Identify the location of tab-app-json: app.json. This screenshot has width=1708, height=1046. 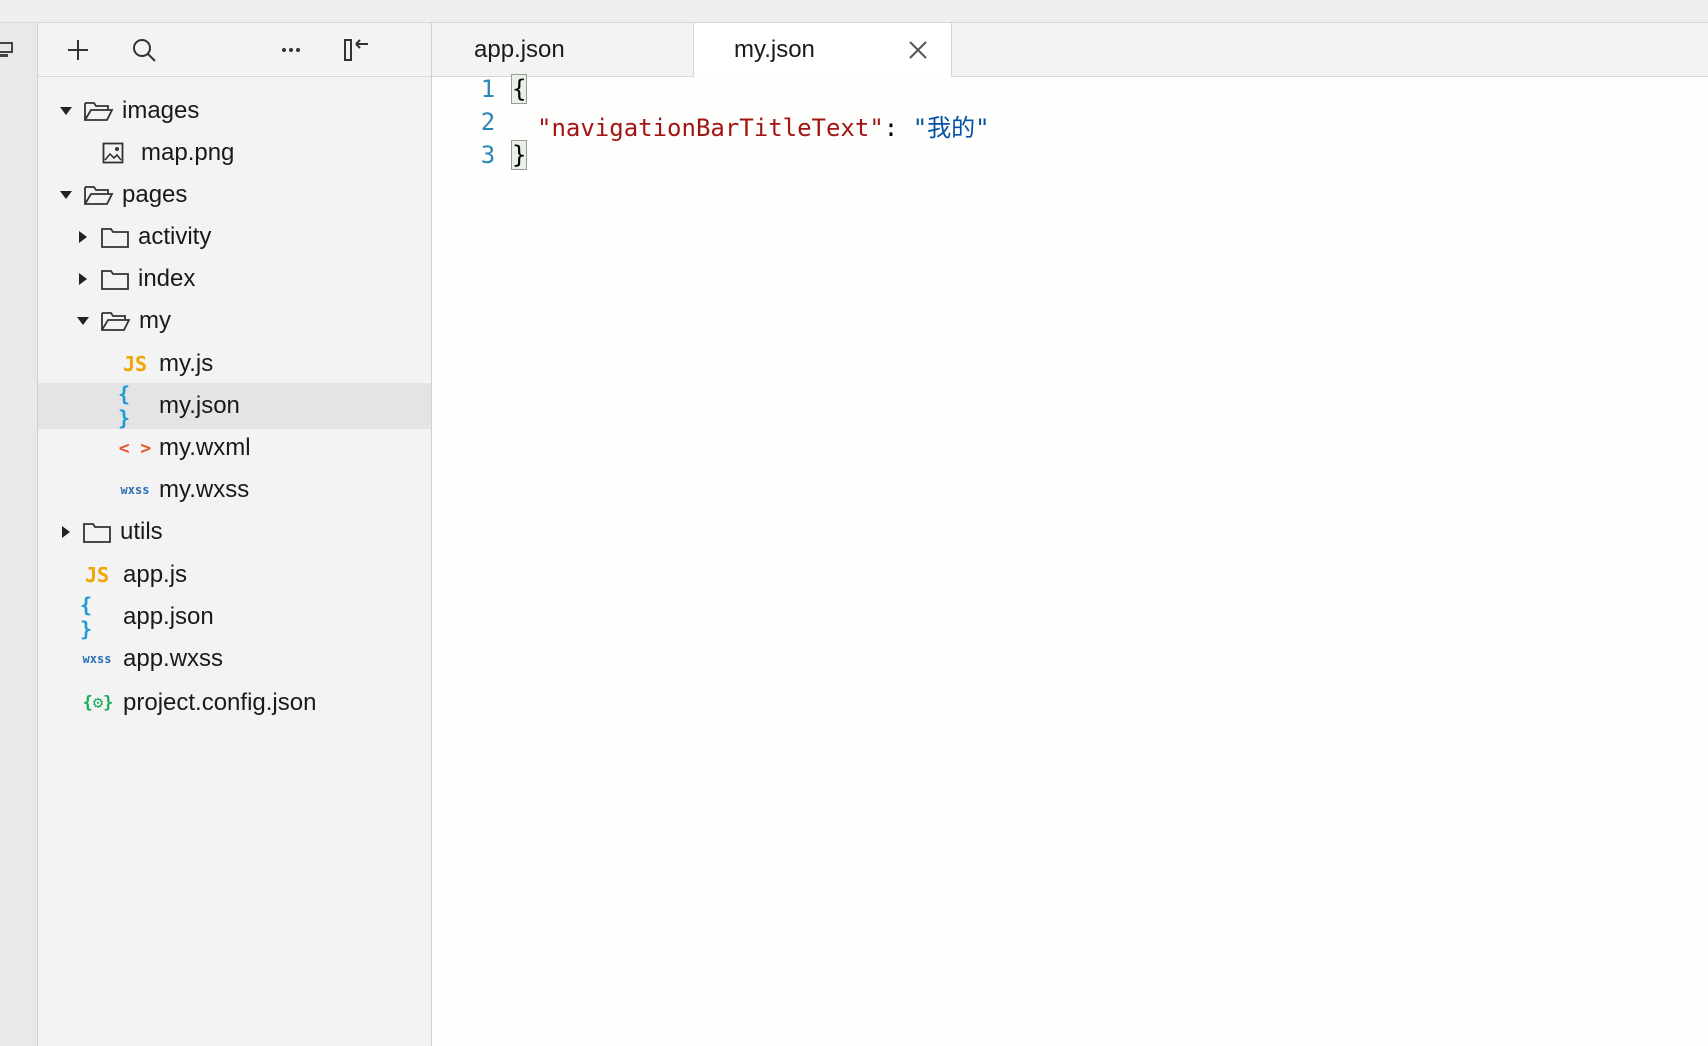
(563, 49).